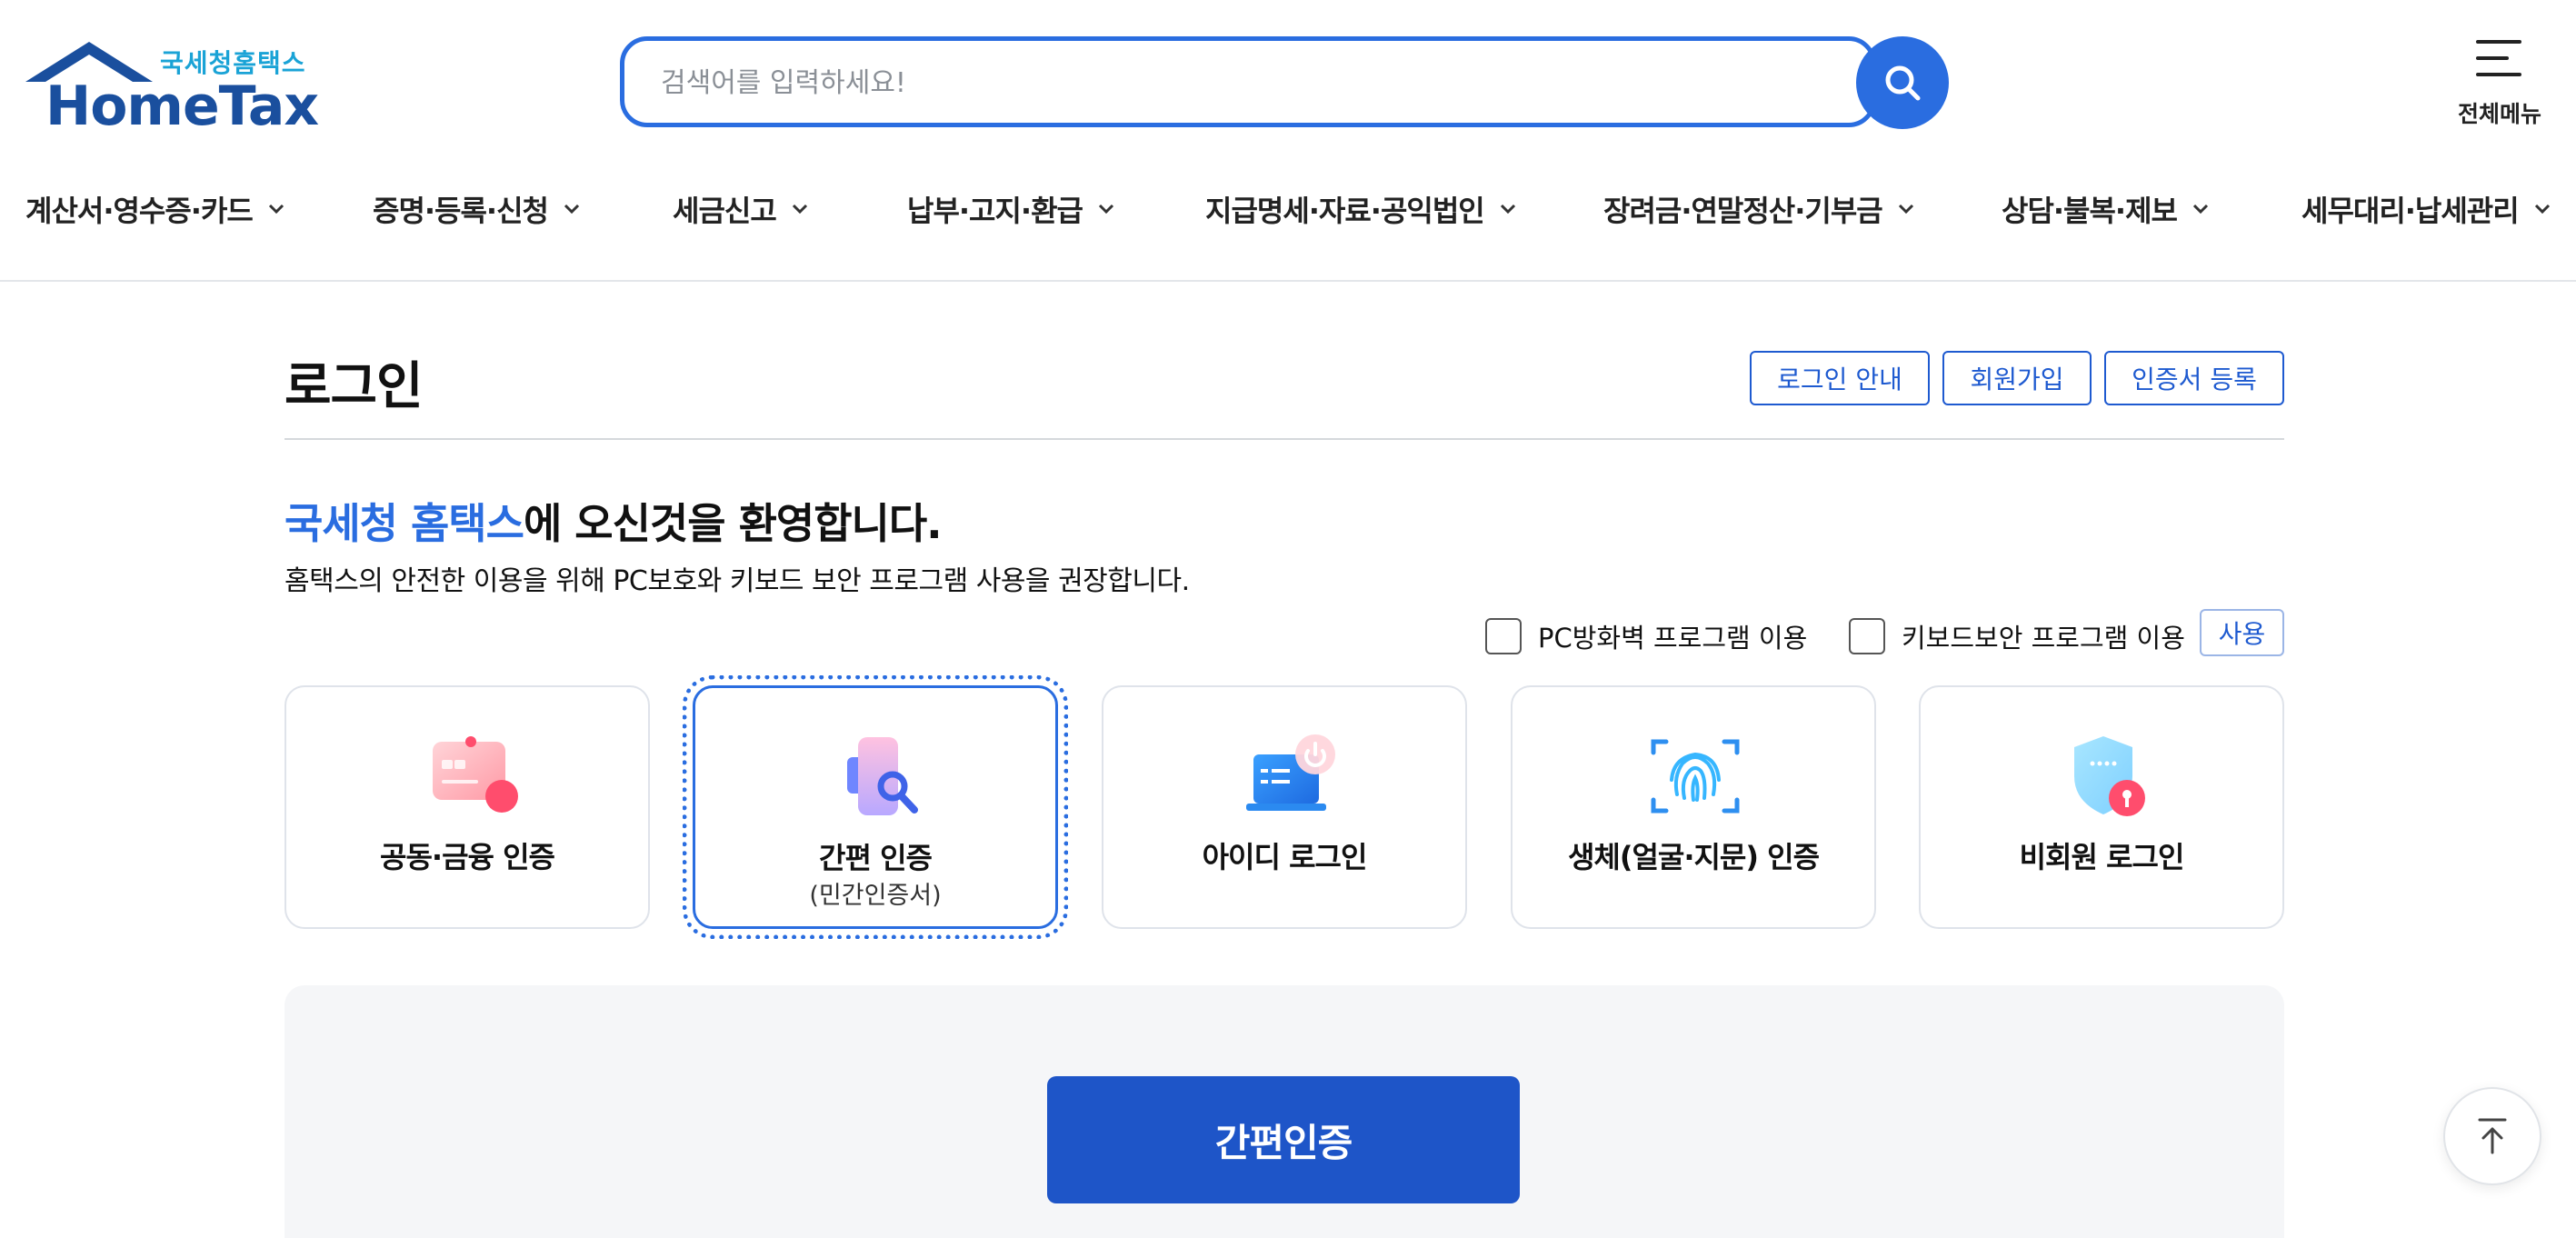  I want to click on laptop-power-icon, so click(1290, 772).